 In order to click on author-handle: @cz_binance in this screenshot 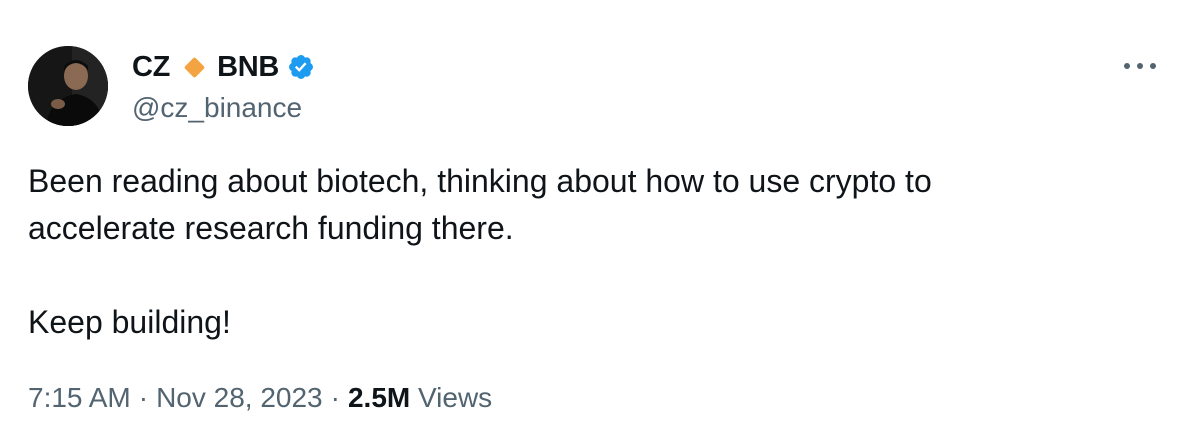, I will do `click(217, 108)`.